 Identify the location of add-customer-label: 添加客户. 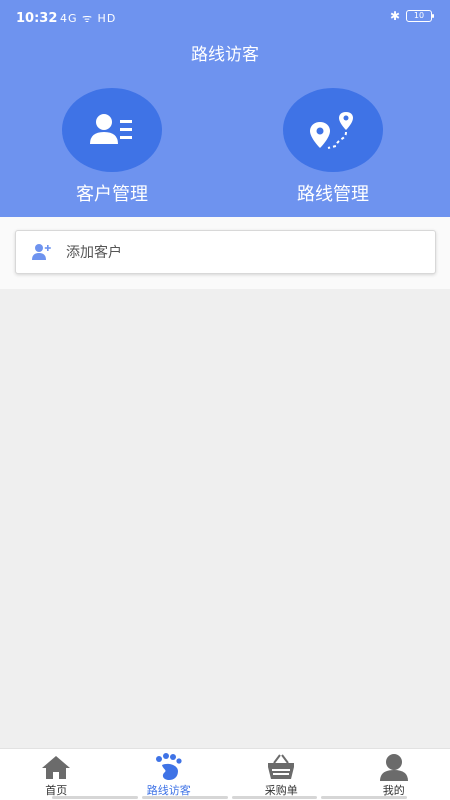
(94, 253).